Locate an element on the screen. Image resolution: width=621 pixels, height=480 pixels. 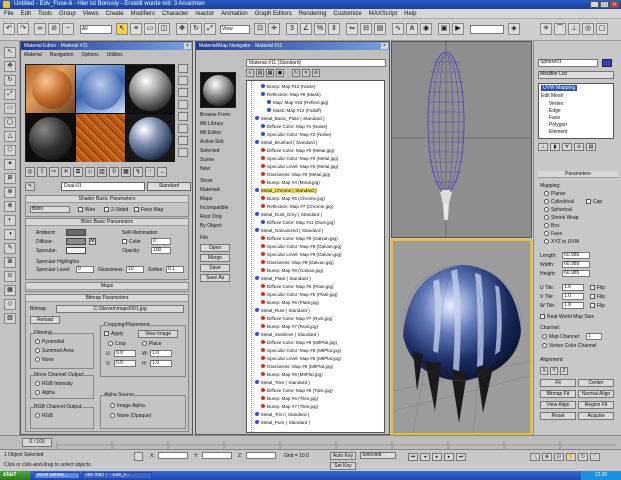
lock-selection-icon is located at coordinates (138, 456).